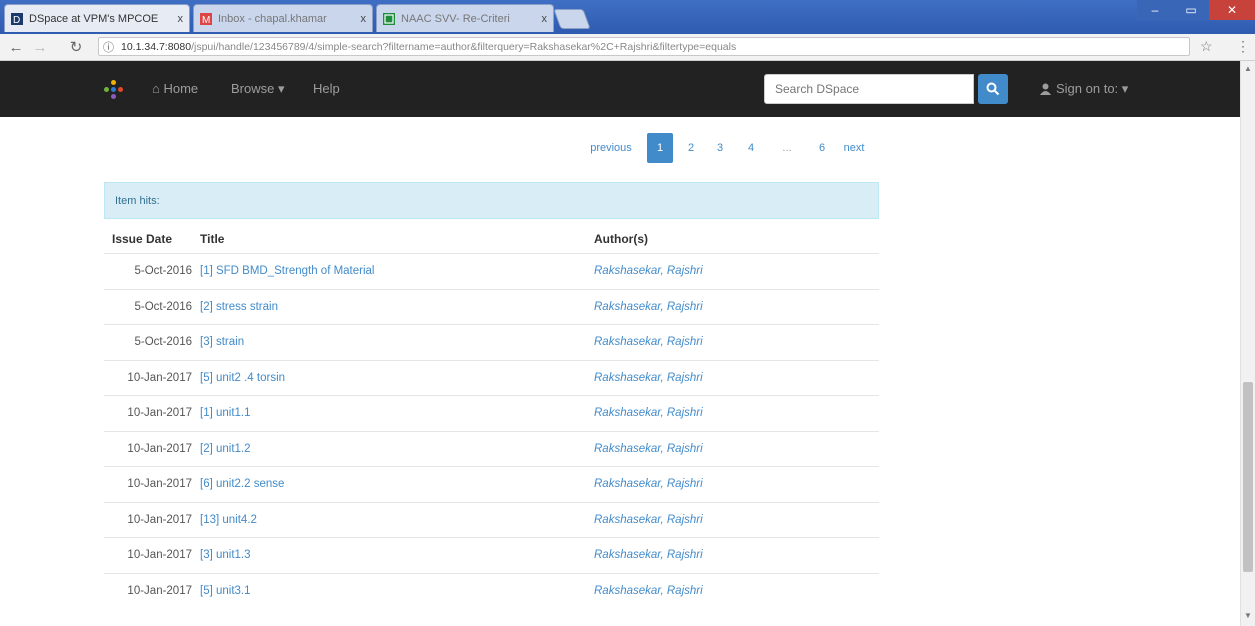  Describe the element at coordinates (148, 239) in the screenshot. I see `column-header-date: Issue Date` at that location.